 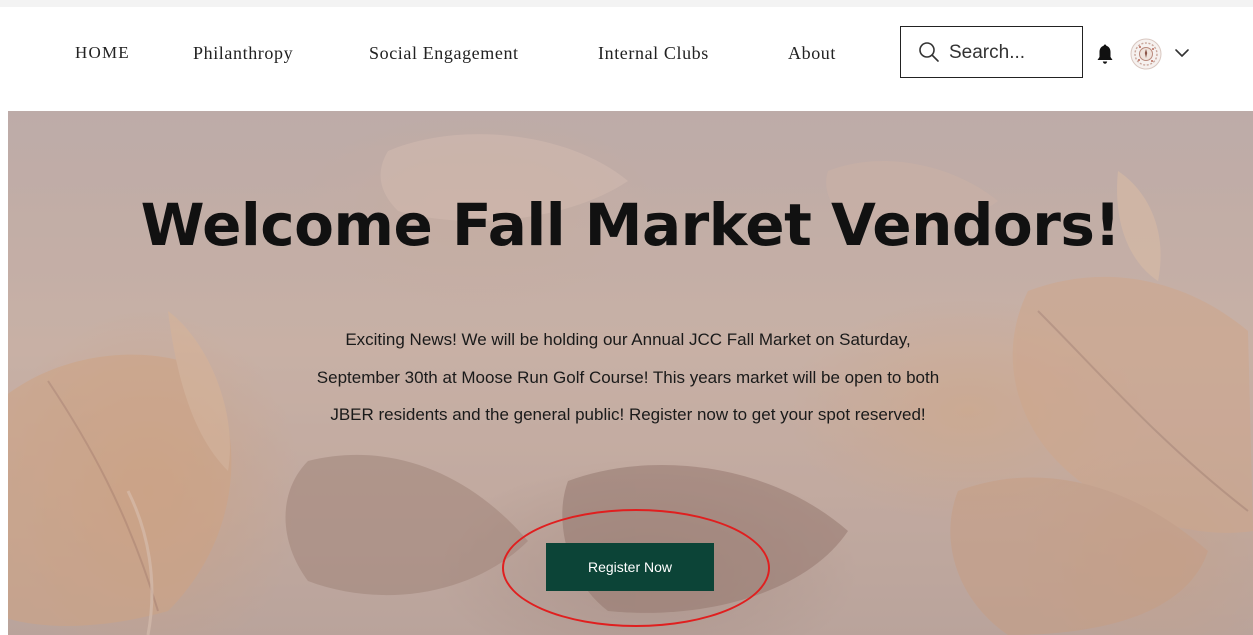 What do you see at coordinates (626, 3) in the screenshot?
I see `header-top-strip` at bounding box center [626, 3].